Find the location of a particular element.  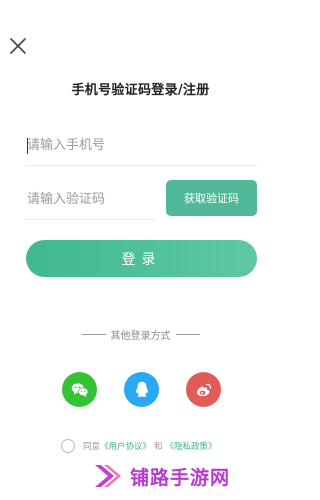

close-button is located at coordinates (18, 46).